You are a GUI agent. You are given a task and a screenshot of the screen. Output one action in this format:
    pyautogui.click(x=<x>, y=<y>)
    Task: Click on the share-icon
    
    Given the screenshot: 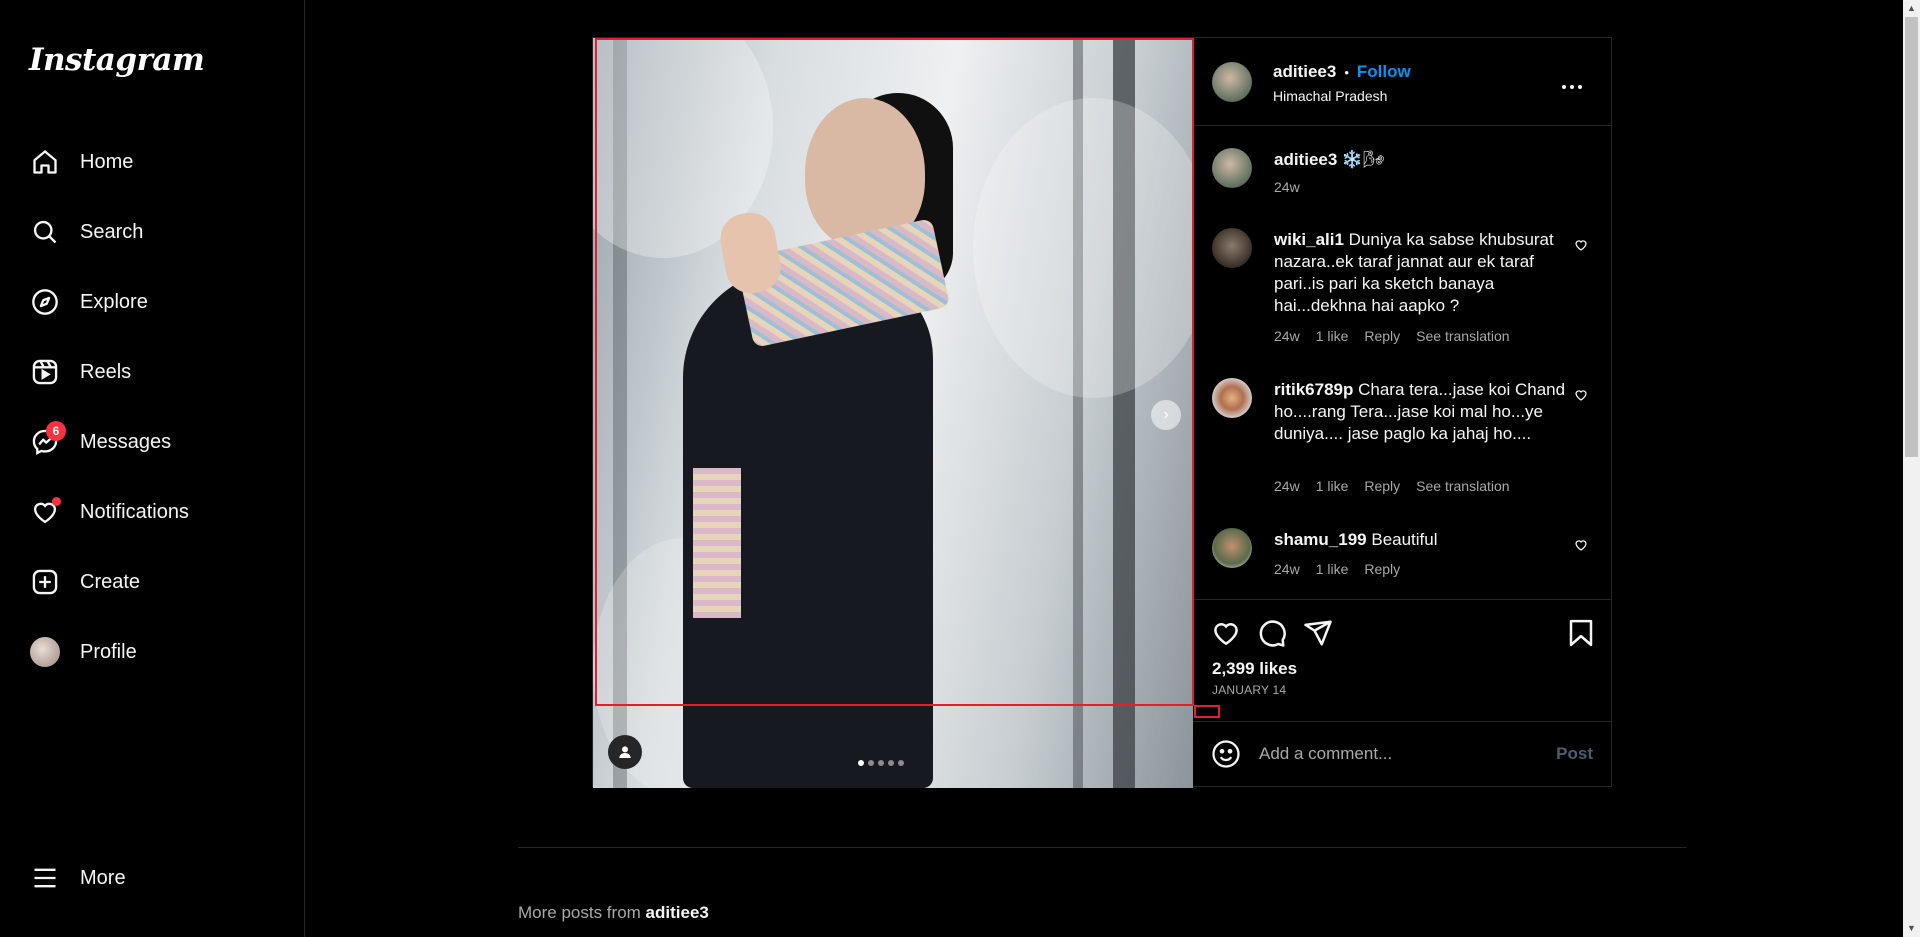 What is the action you would take?
    pyautogui.click(x=1318, y=635)
    